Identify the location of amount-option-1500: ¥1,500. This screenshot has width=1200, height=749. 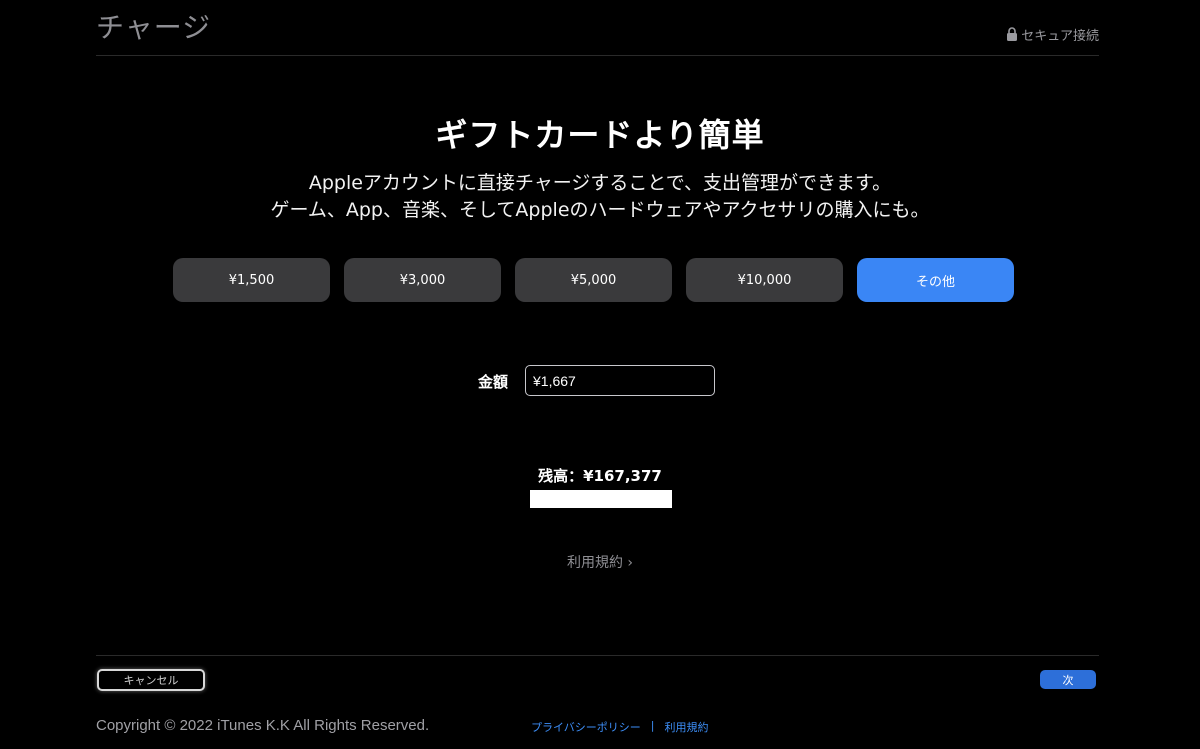
(251, 280).